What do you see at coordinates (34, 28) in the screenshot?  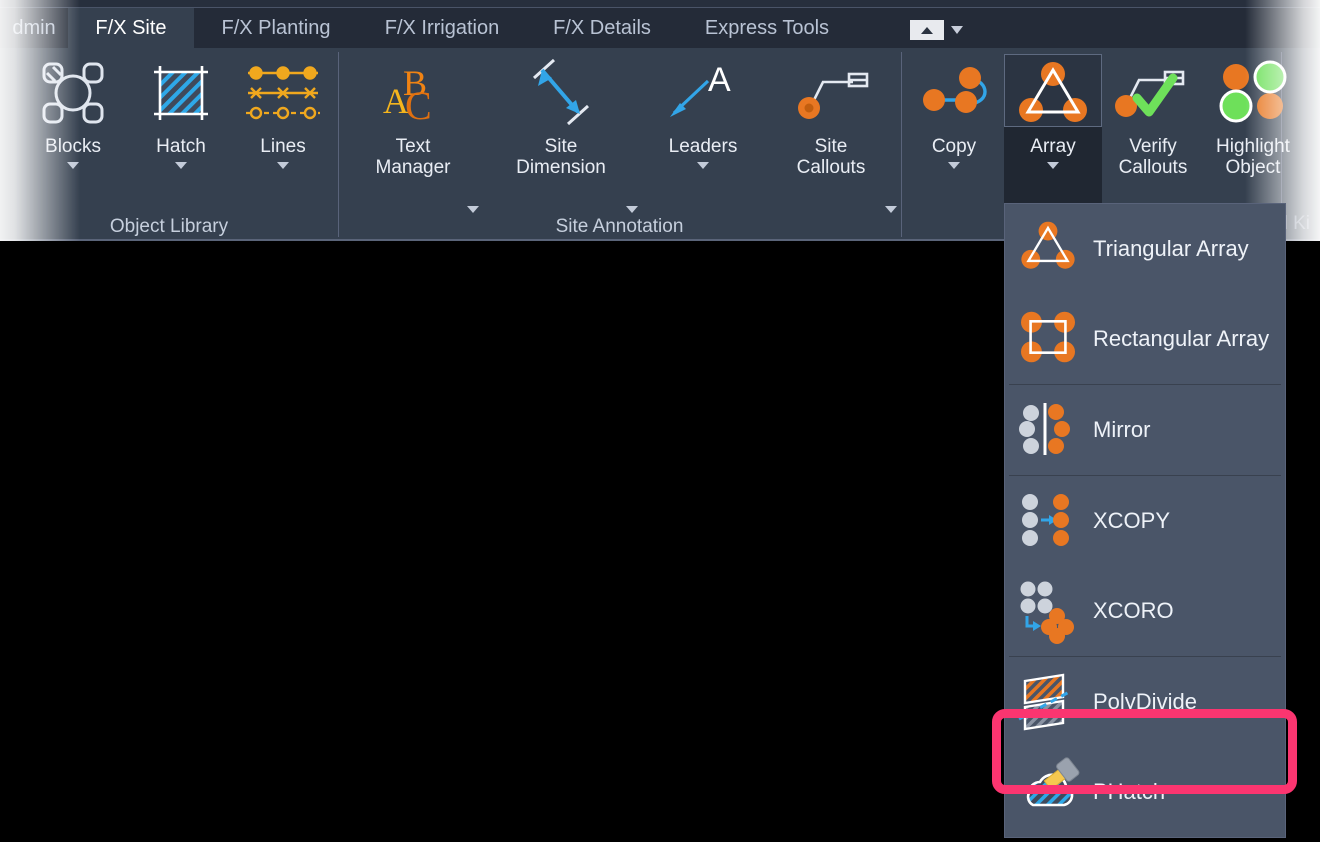 I see `tab-admin: dmin` at bounding box center [34, 28].